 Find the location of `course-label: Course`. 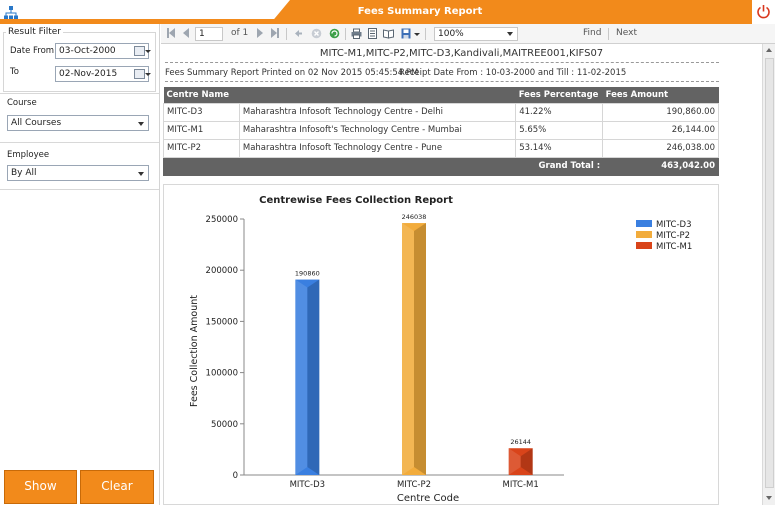

course-label: Course is located at coordinates (22, 103).